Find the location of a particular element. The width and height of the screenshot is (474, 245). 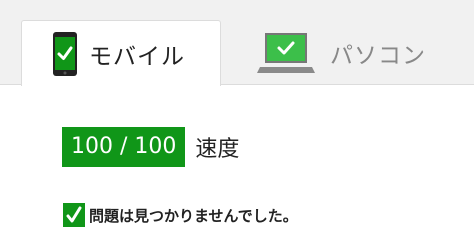

score-badge: 100 / 100 is located at coordinates (124, 147).